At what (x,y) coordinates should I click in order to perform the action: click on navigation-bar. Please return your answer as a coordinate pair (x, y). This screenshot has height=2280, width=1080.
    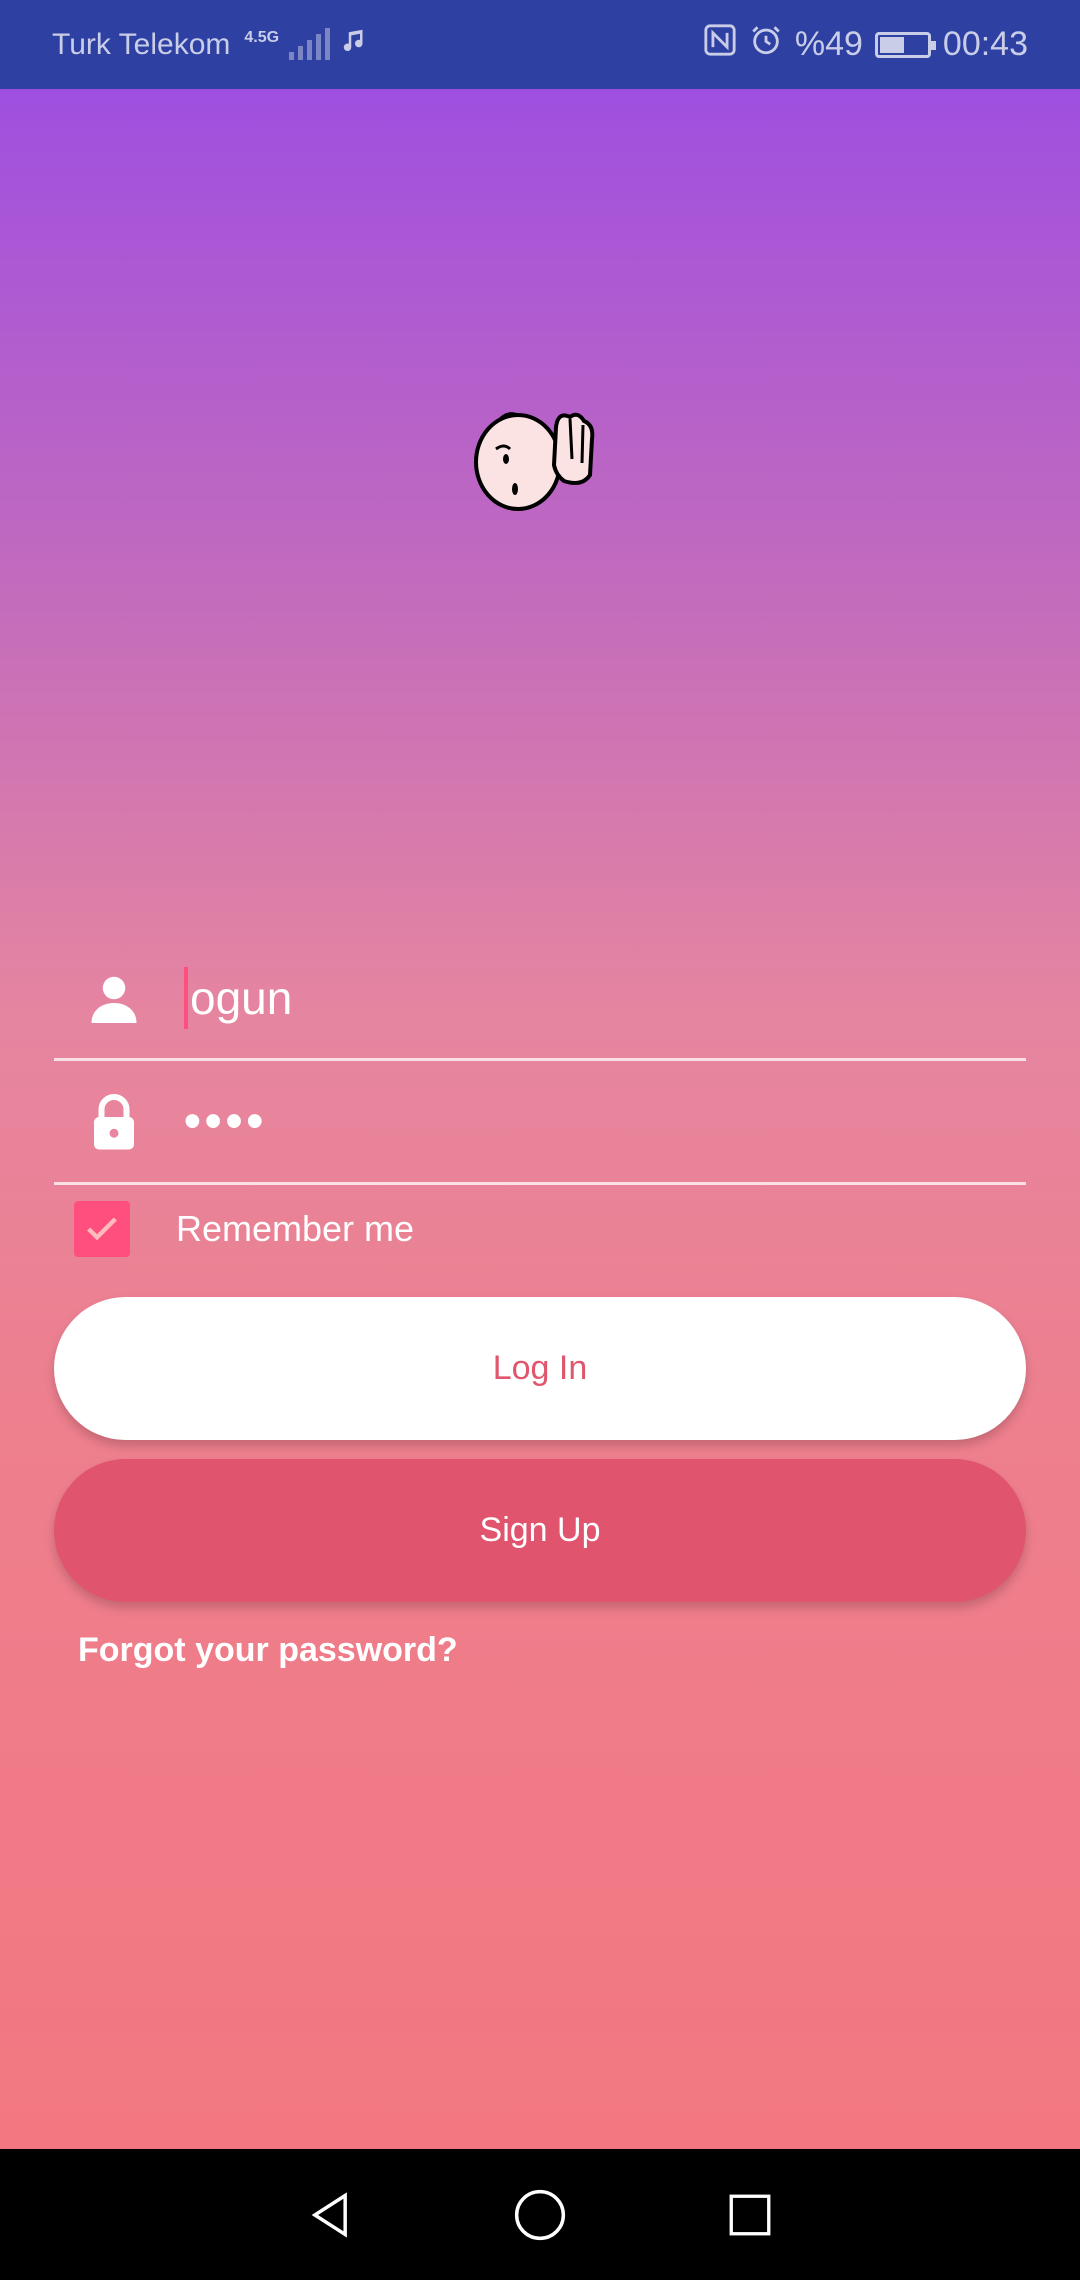
    Looking at the image, I should click on (540, 2214).